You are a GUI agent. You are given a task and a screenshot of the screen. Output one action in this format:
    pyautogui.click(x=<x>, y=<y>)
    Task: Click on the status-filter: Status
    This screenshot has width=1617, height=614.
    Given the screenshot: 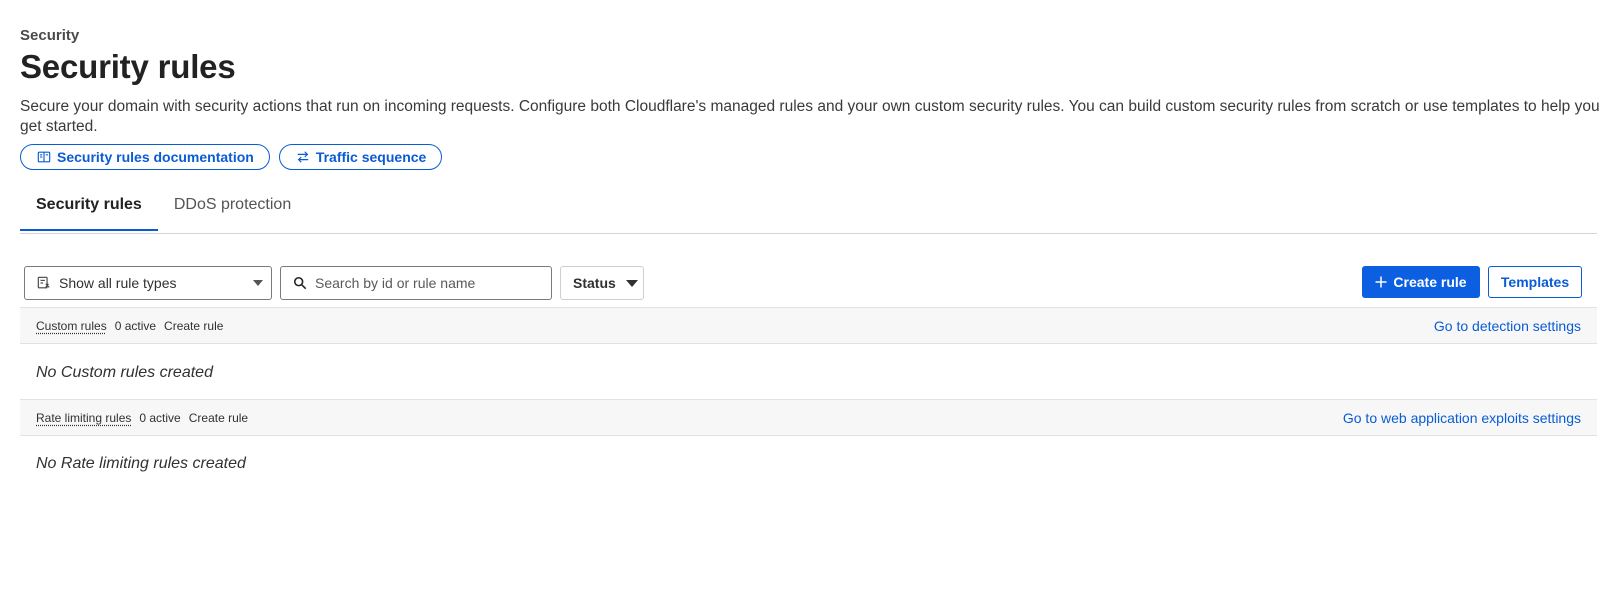 What is the action you would take?
    pyautogui.click(x=602, y=283)
    